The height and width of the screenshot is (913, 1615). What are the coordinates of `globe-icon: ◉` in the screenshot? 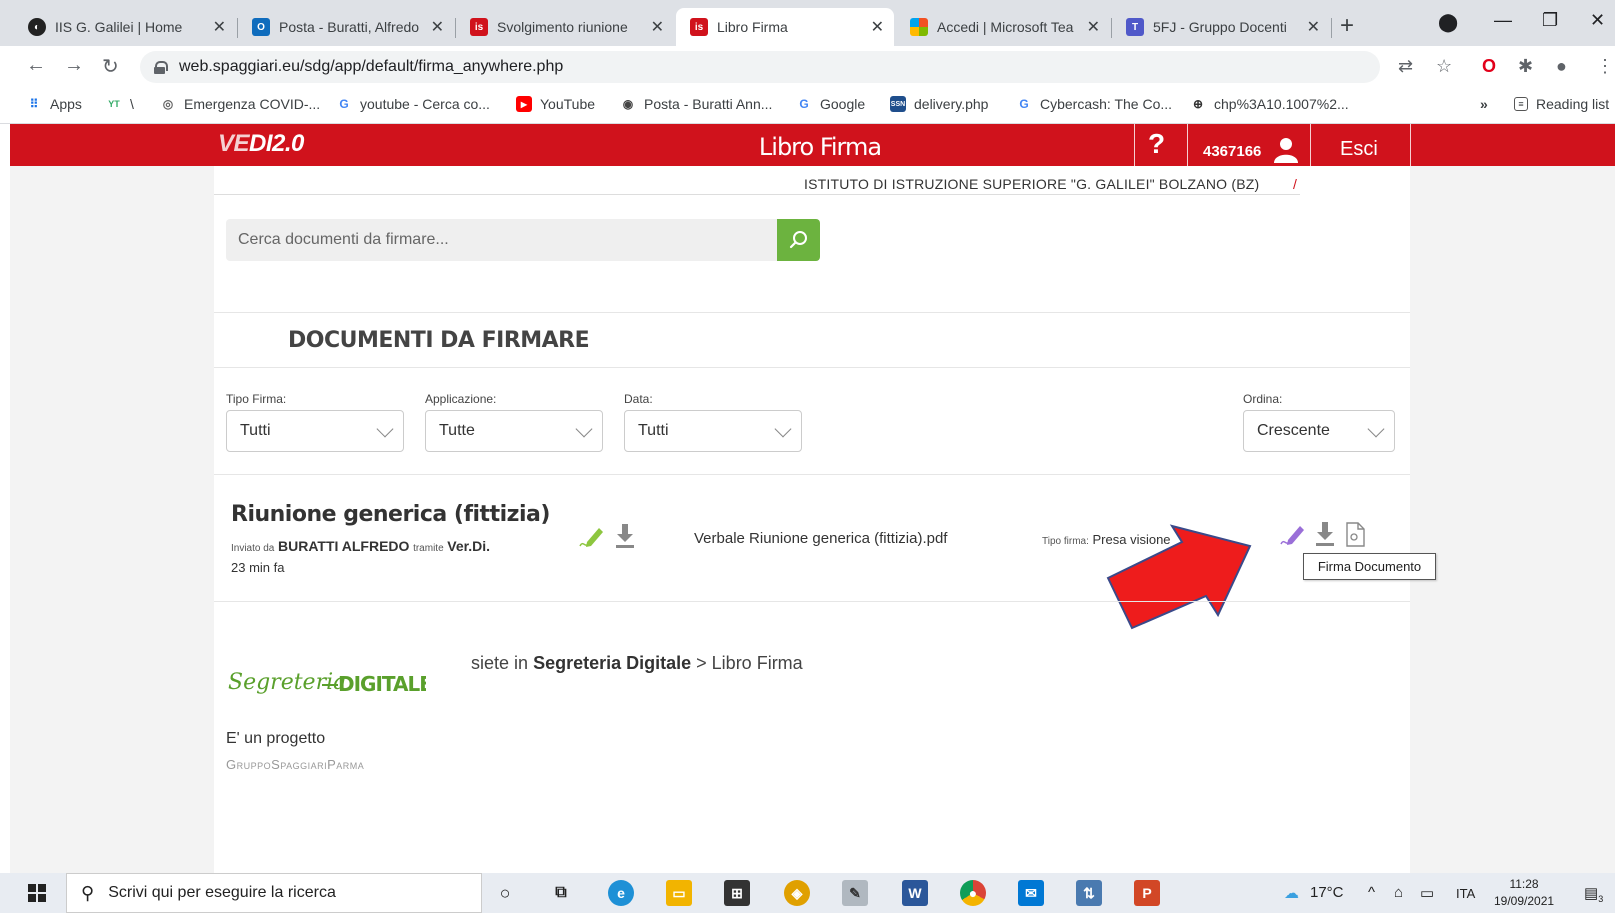 It's located at (628, 104).